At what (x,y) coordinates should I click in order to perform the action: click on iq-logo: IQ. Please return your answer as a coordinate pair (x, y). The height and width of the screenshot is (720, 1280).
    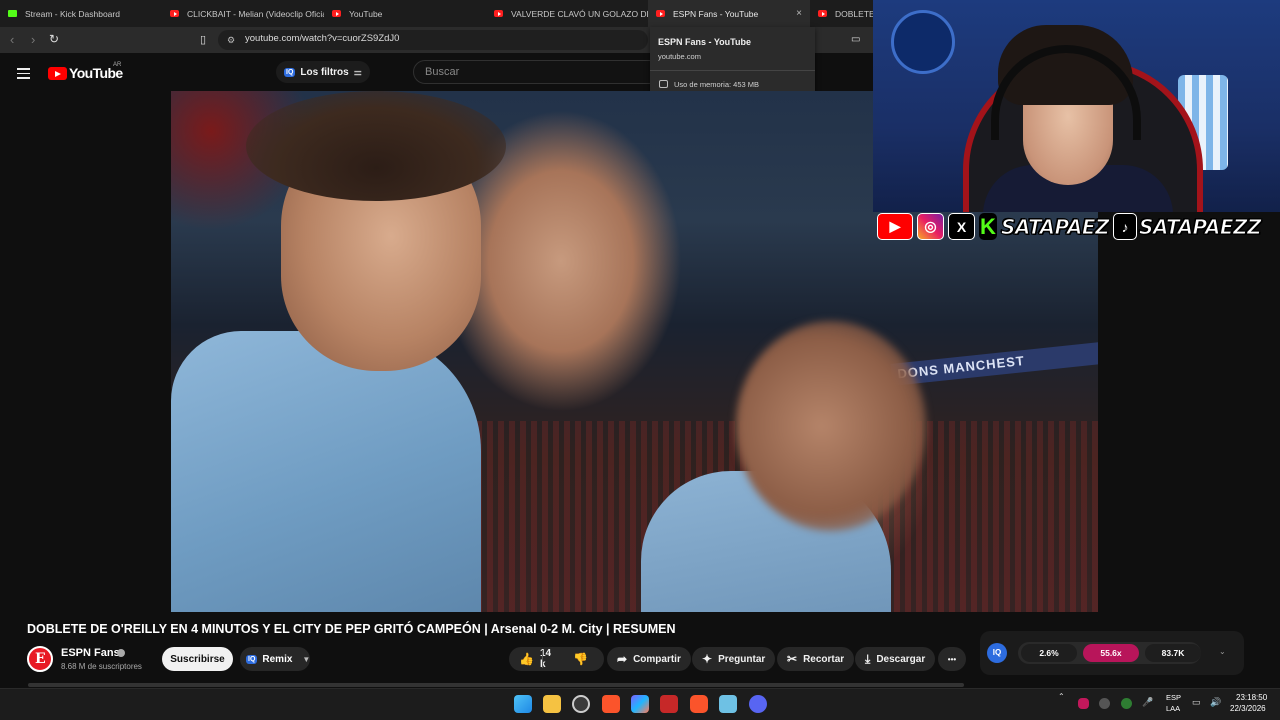
    Looking at the image, I should click on (997, 653).